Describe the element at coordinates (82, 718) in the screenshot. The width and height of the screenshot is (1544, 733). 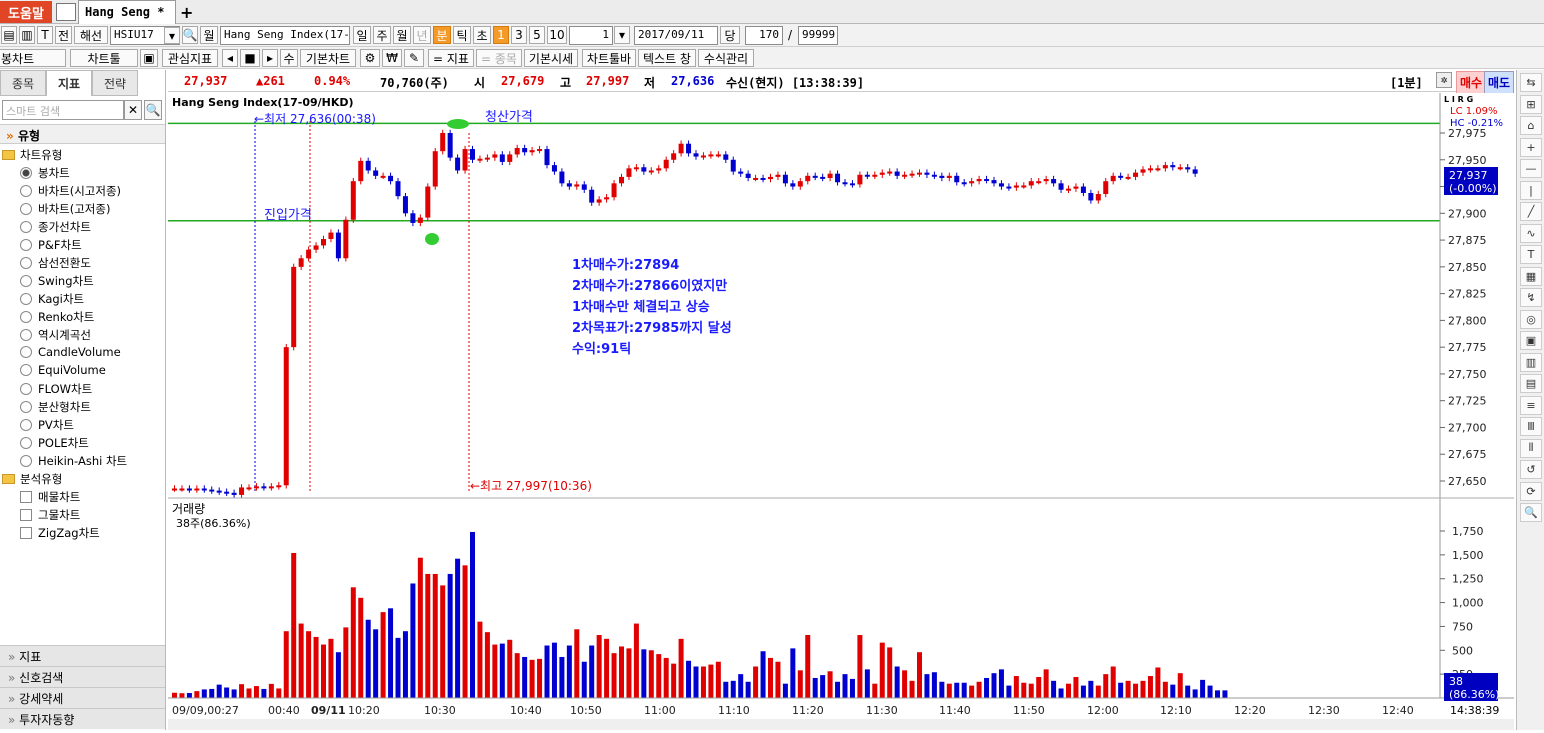
I see `menu-investor-trend: » 투자자동향` at that location.